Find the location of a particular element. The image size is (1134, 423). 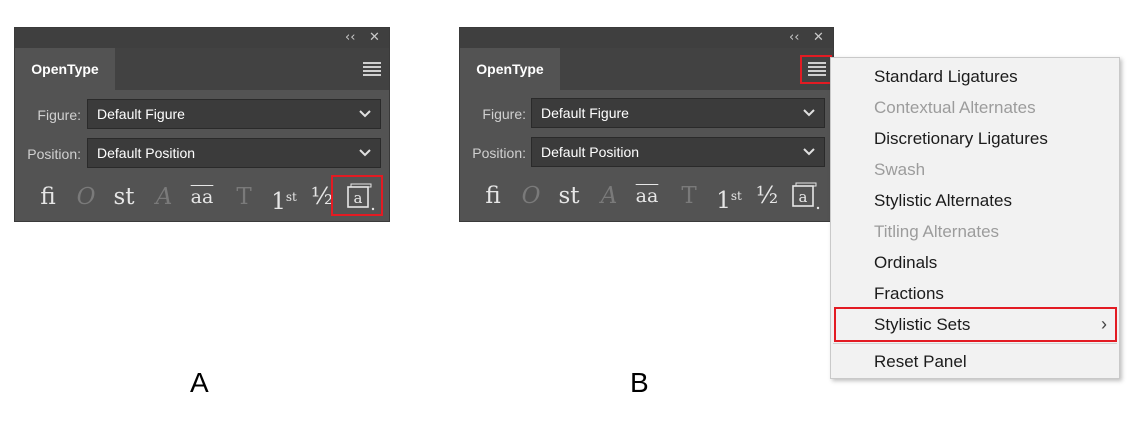

svg-text: a is located at coordinates (803, 197).